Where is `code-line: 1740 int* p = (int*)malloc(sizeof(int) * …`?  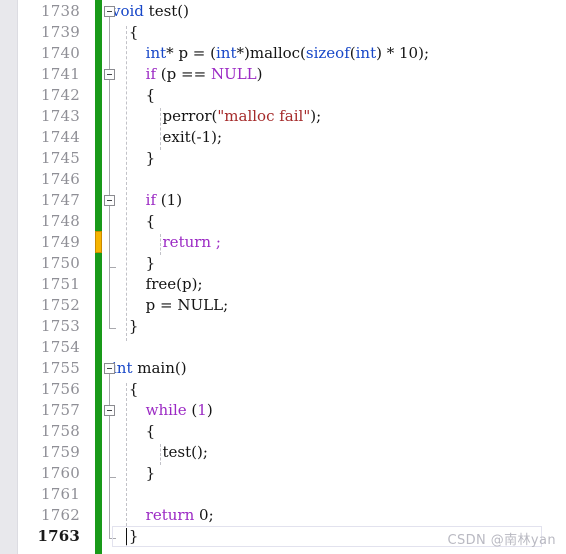
code-line: 1740 int* p = (int*)malloc(sizeof(int) * … is located at coordinates (283, 53).